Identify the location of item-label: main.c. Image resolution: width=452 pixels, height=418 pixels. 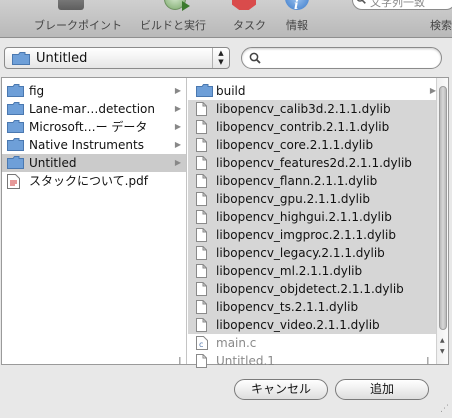
(236, 343).